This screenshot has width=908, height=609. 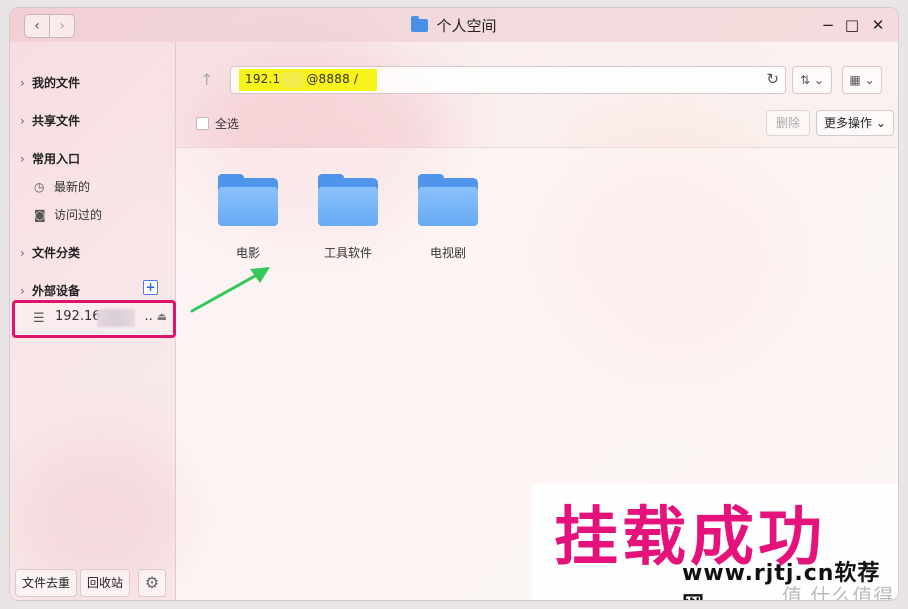 What do you see at coordinates (152, 583) in the screenshot?
I see `gear-icon: ⚙` at bounding box center [152, 583].